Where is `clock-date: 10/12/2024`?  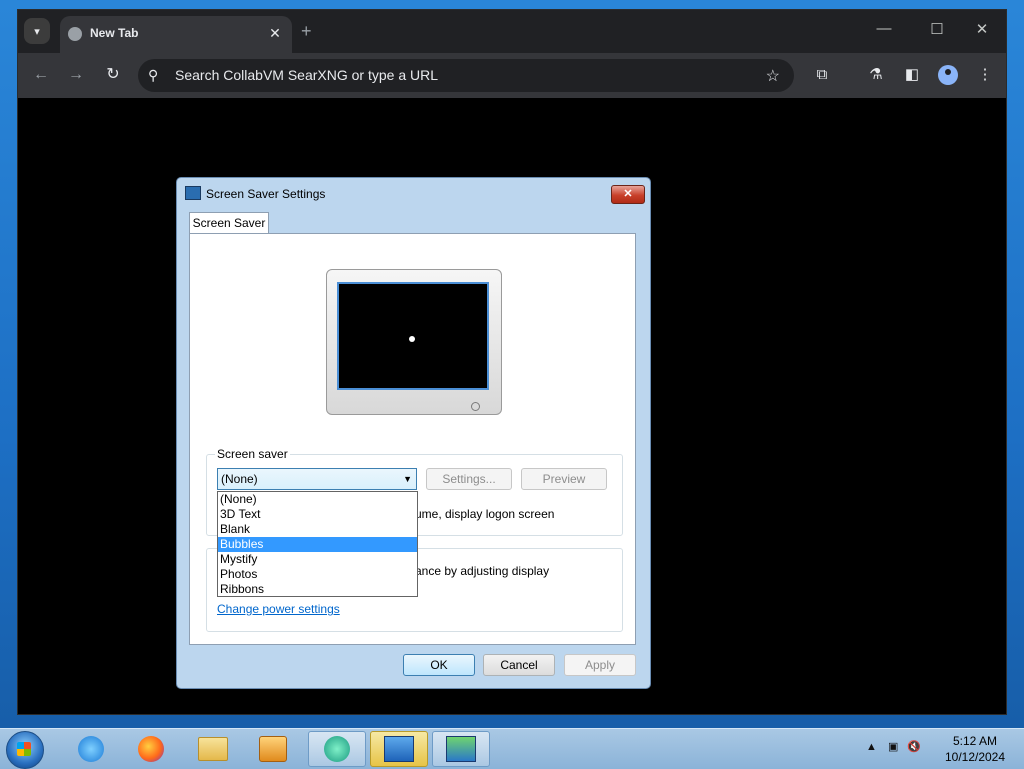 clock-date: 10/12/2024 is located at coordinates (975, 757).